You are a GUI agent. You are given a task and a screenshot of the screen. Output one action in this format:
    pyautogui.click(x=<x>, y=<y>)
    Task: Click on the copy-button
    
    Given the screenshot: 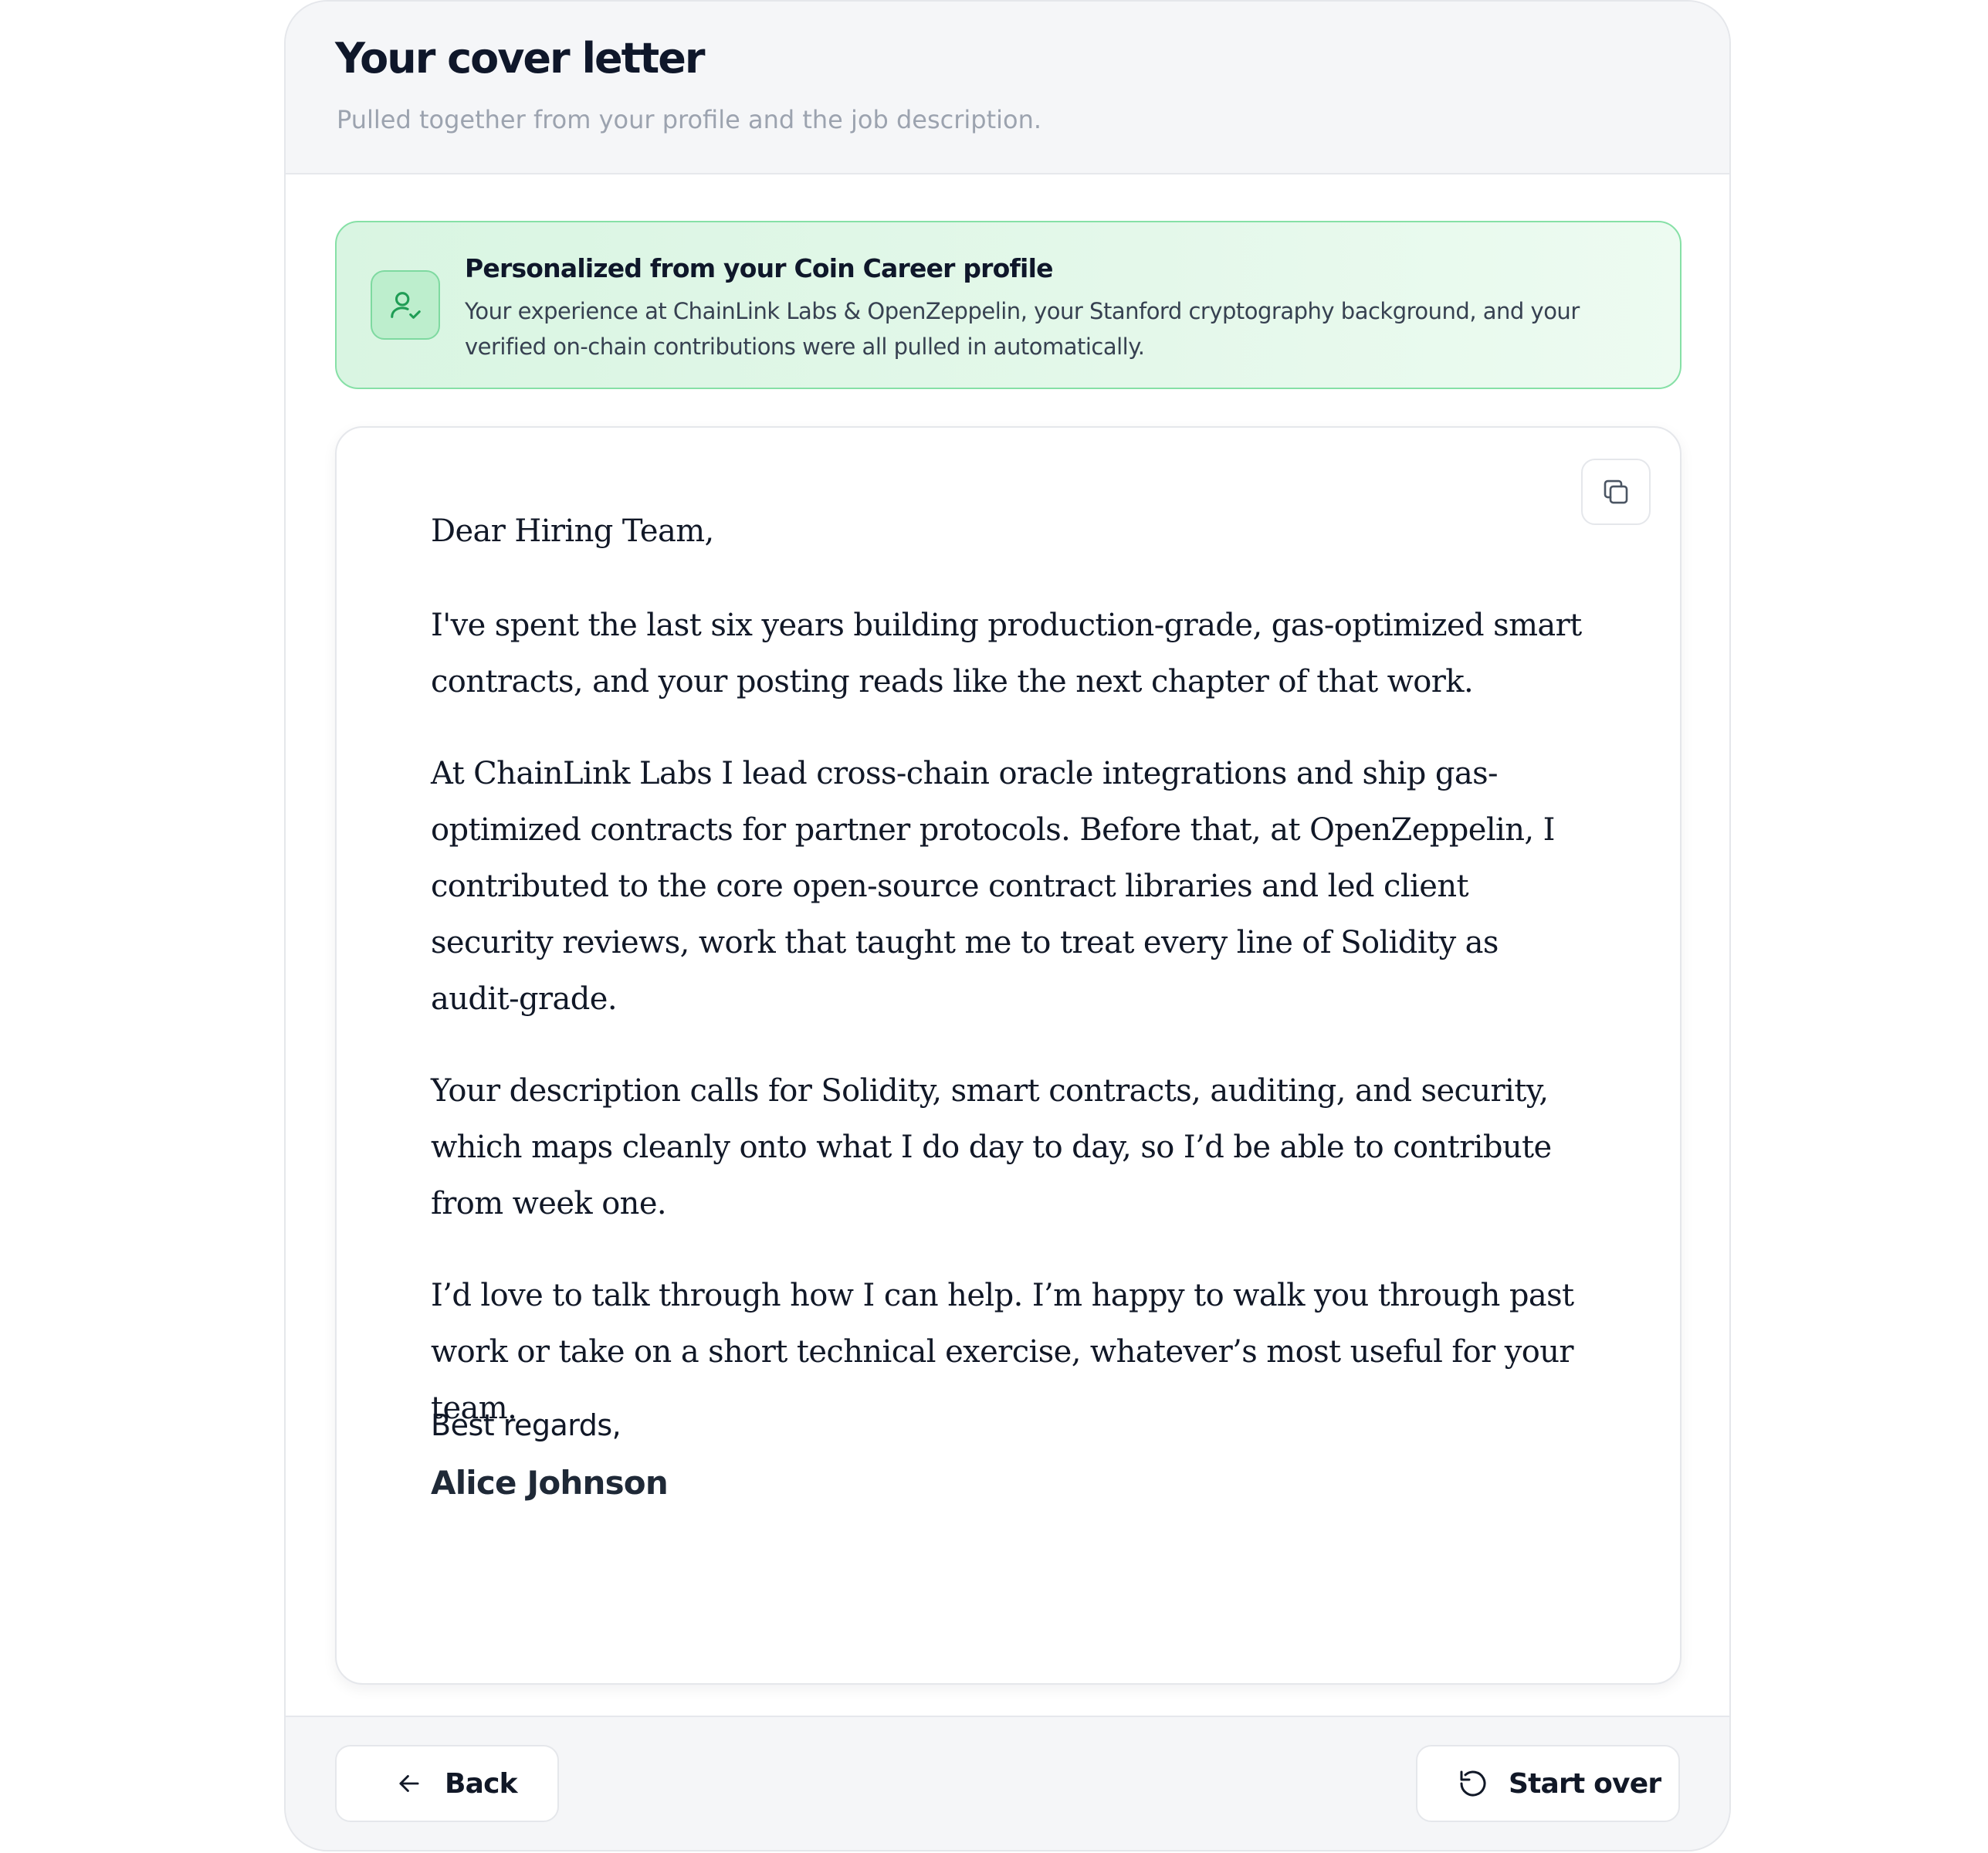 What is the action you would take?
    pyautogui.click(x=1616, y=492)
    